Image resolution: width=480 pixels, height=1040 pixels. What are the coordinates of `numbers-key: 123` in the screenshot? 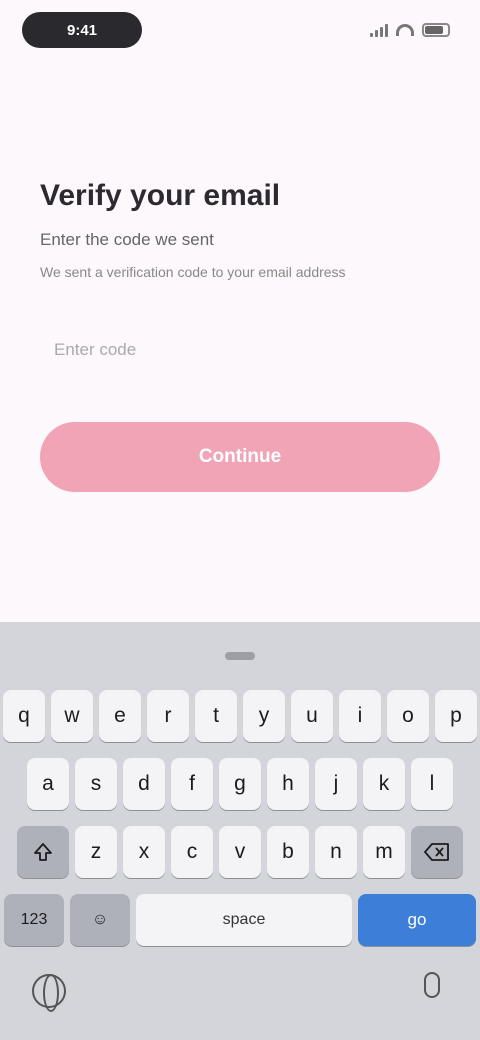 It's located at (34, 920).